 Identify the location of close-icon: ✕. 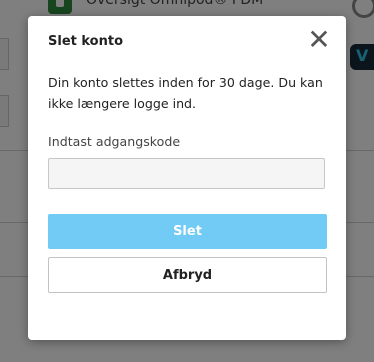
(319, 41).